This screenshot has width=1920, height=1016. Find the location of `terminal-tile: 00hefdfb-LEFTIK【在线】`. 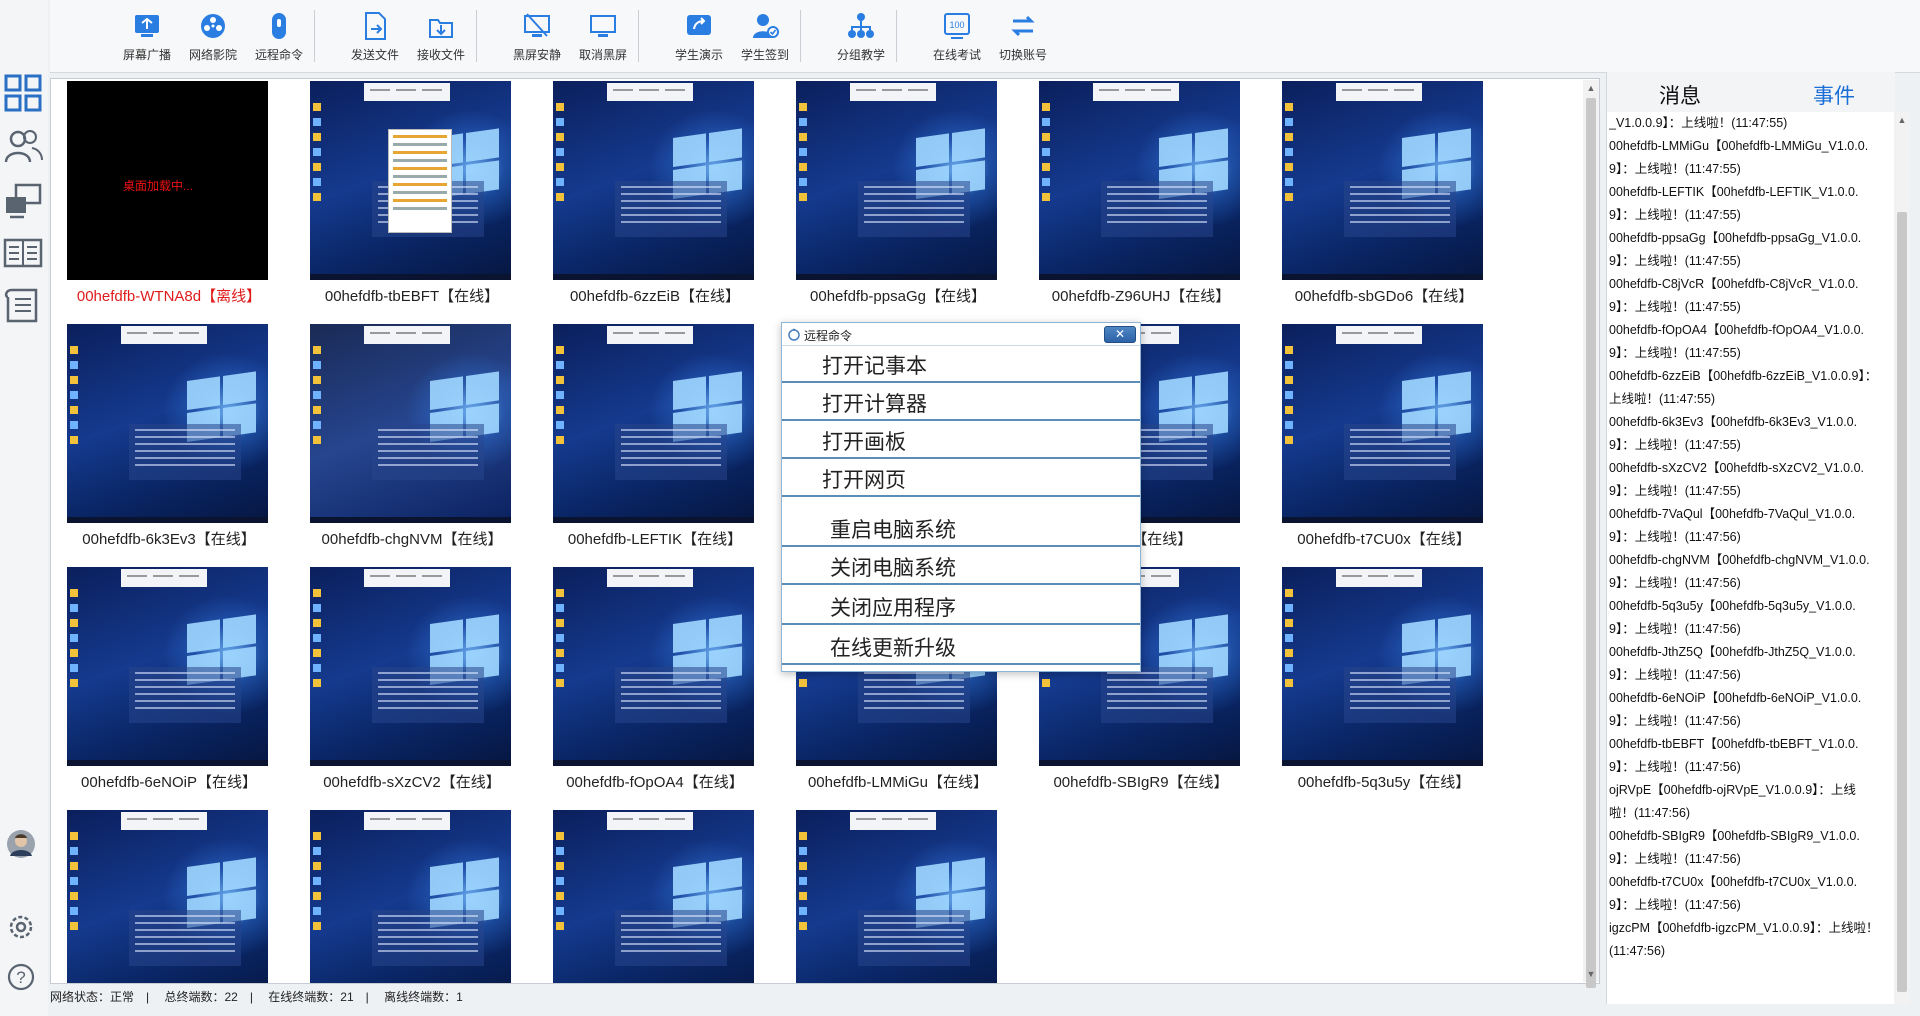

terminal-tile: 00hefdfb-LEFTIK【在线】 is located at coordinates (655, 439).